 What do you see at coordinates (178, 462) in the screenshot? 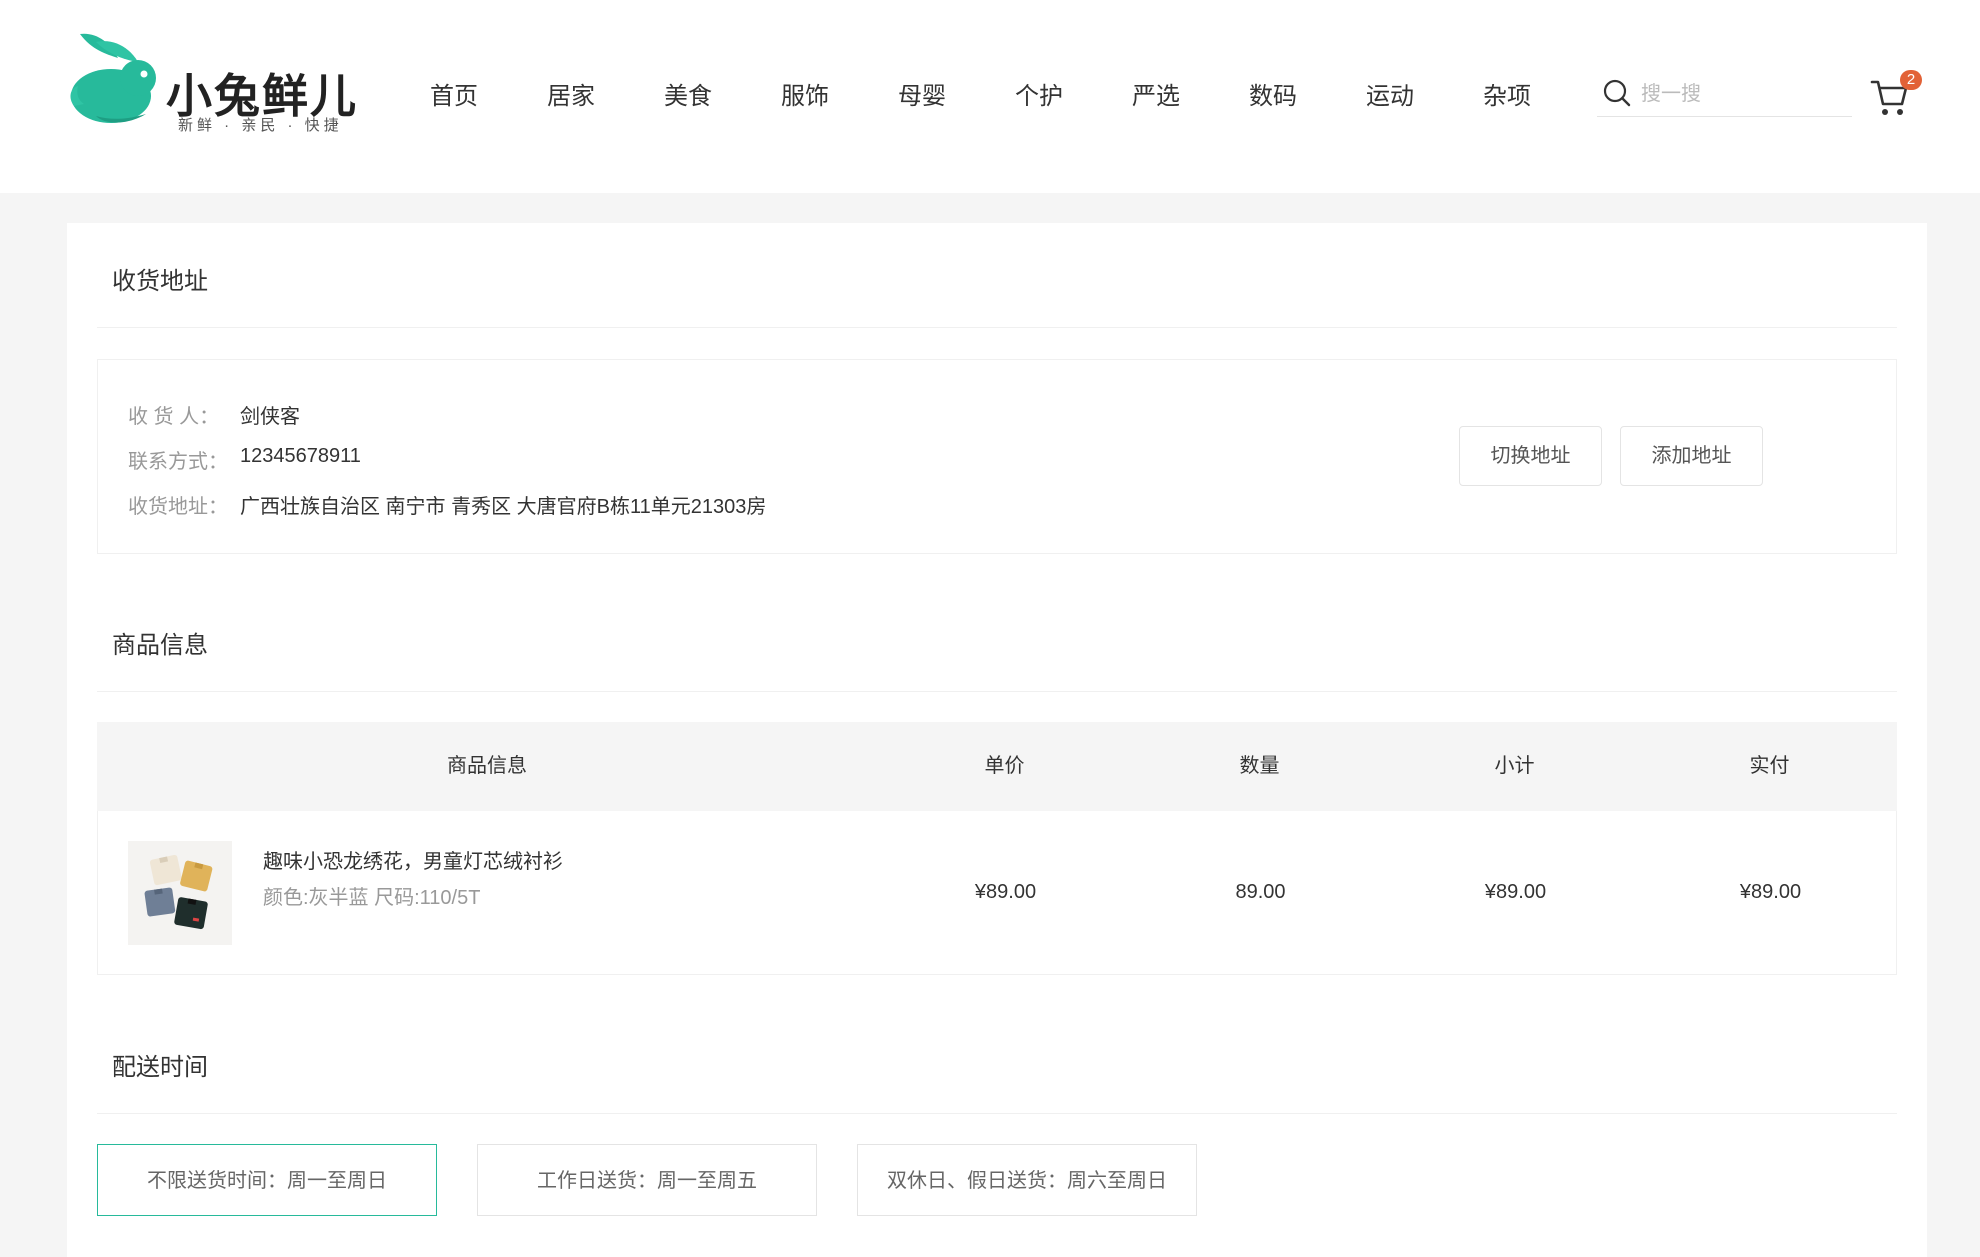
I see `phone-label: 联系方式：` at bounding box center [178, 462].